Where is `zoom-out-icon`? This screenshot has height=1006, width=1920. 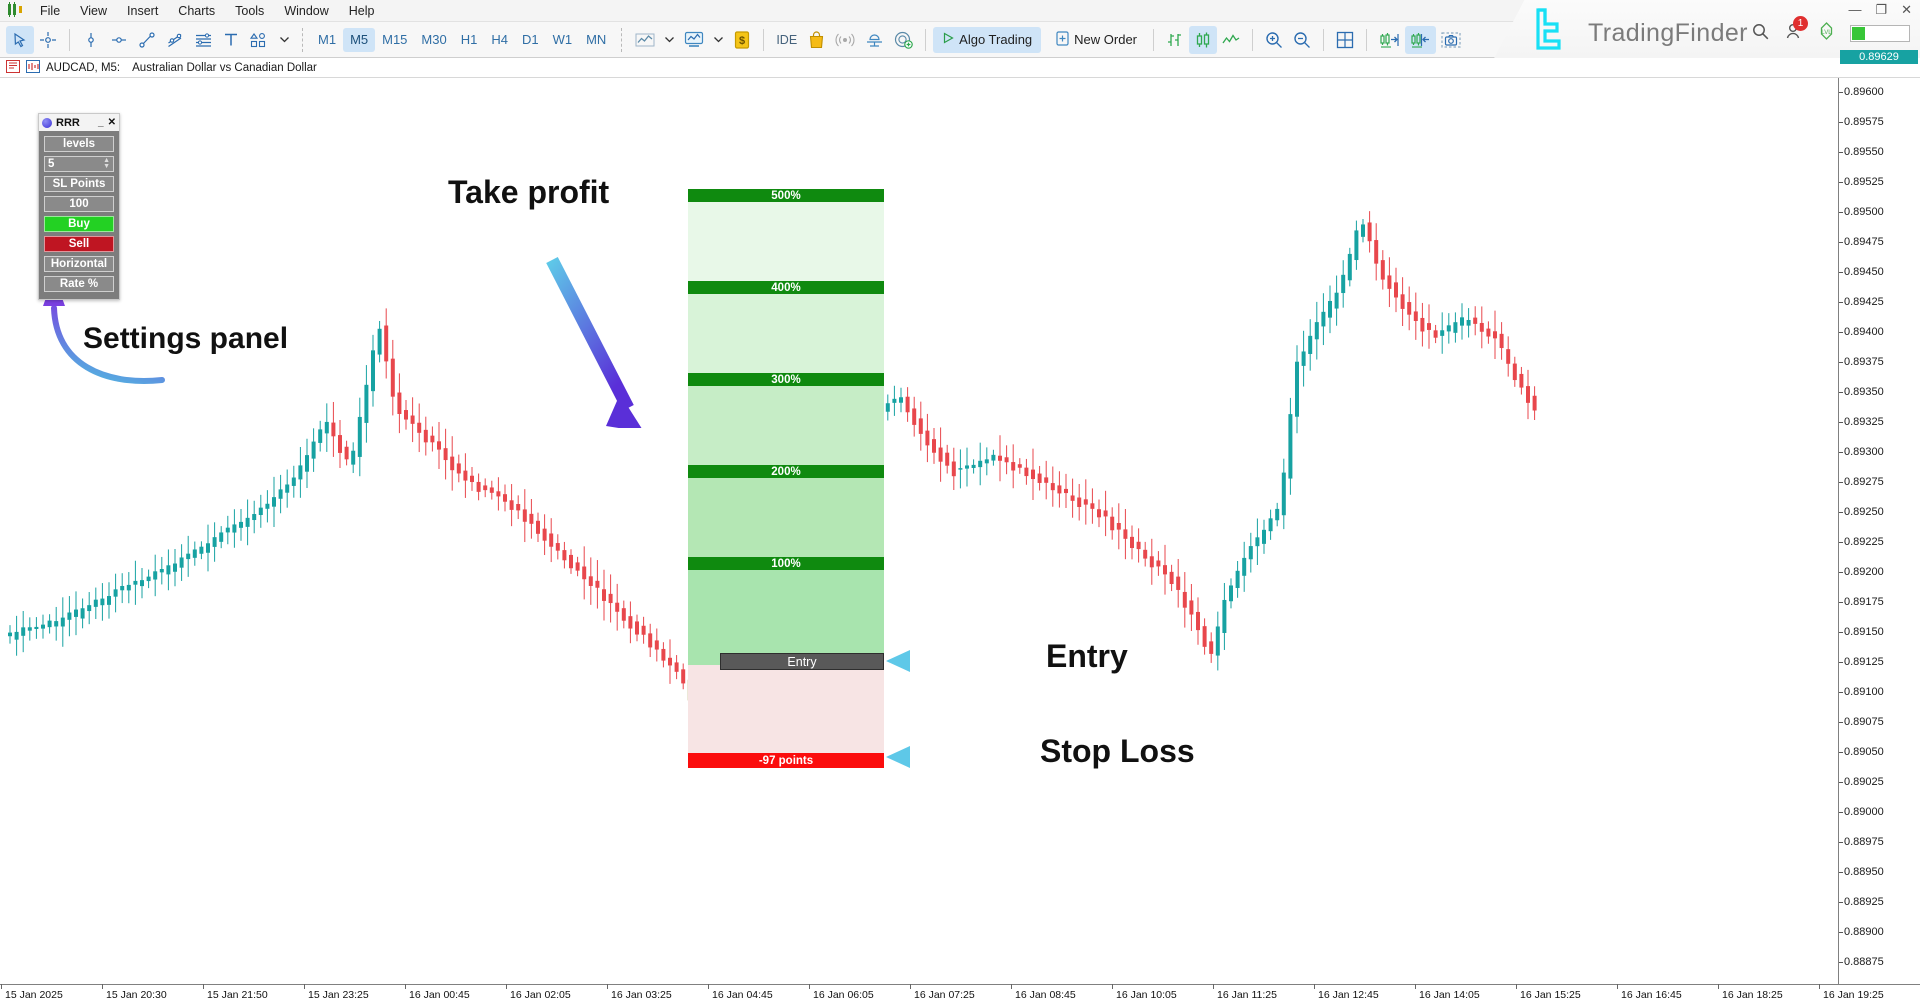 zoom-out-icon is located at coordinates (1302, 40).